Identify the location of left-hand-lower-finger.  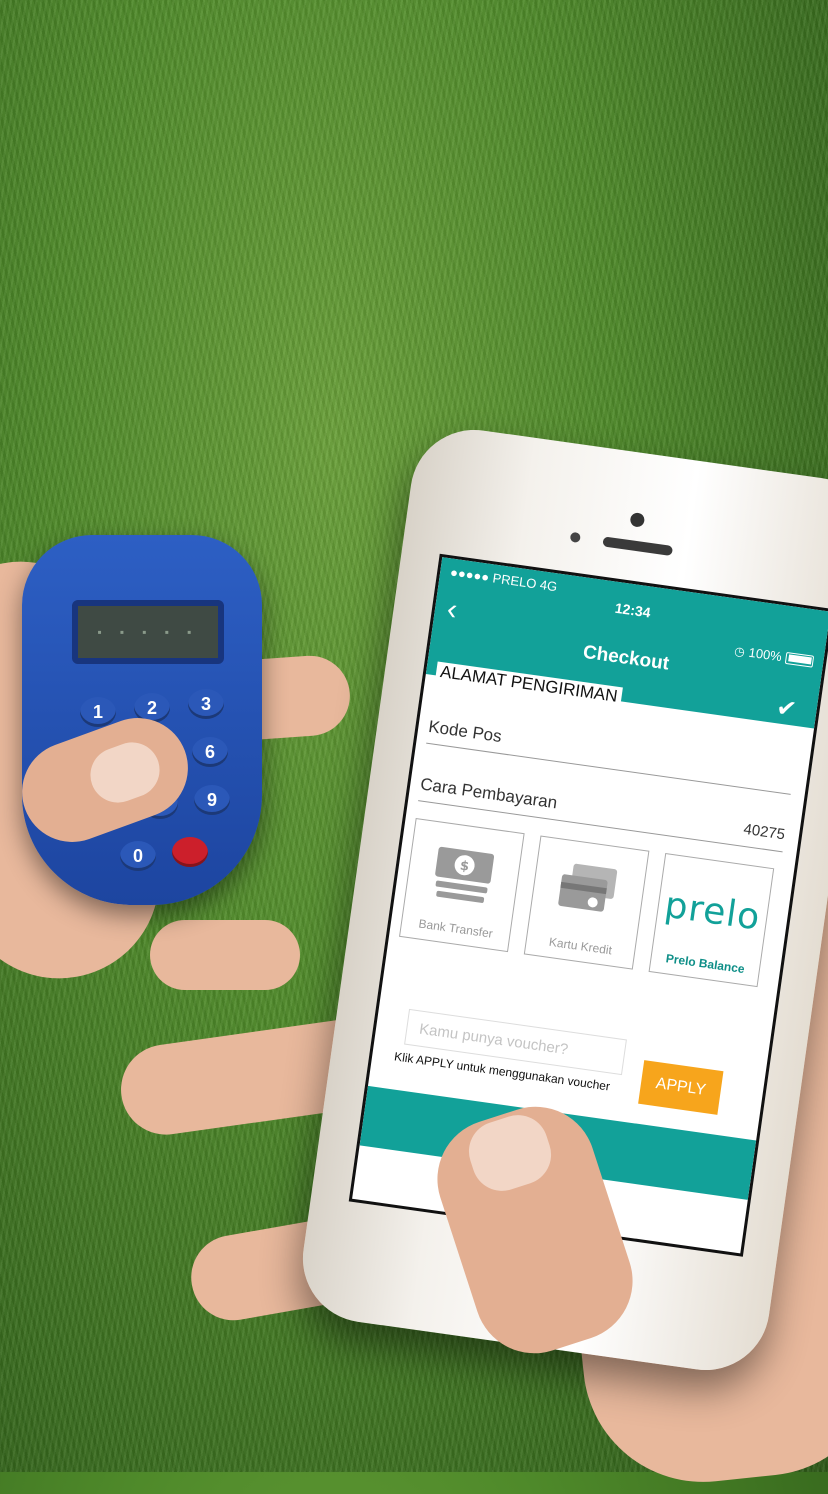
(225, 955).